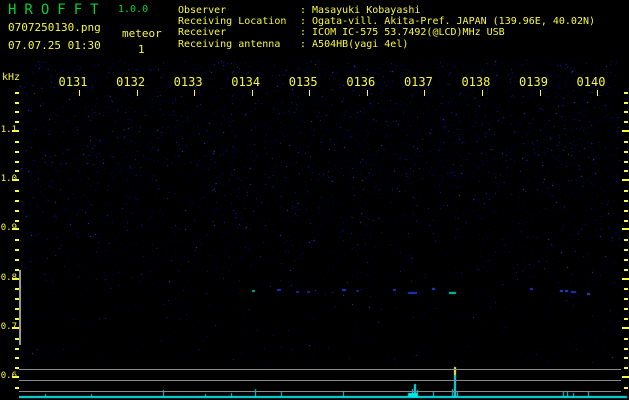 This screenshot has width=629, height=400. Describe the element at coordinates (73, 82) in the screenshot. I see `time-tick-label: 0131` at that location.